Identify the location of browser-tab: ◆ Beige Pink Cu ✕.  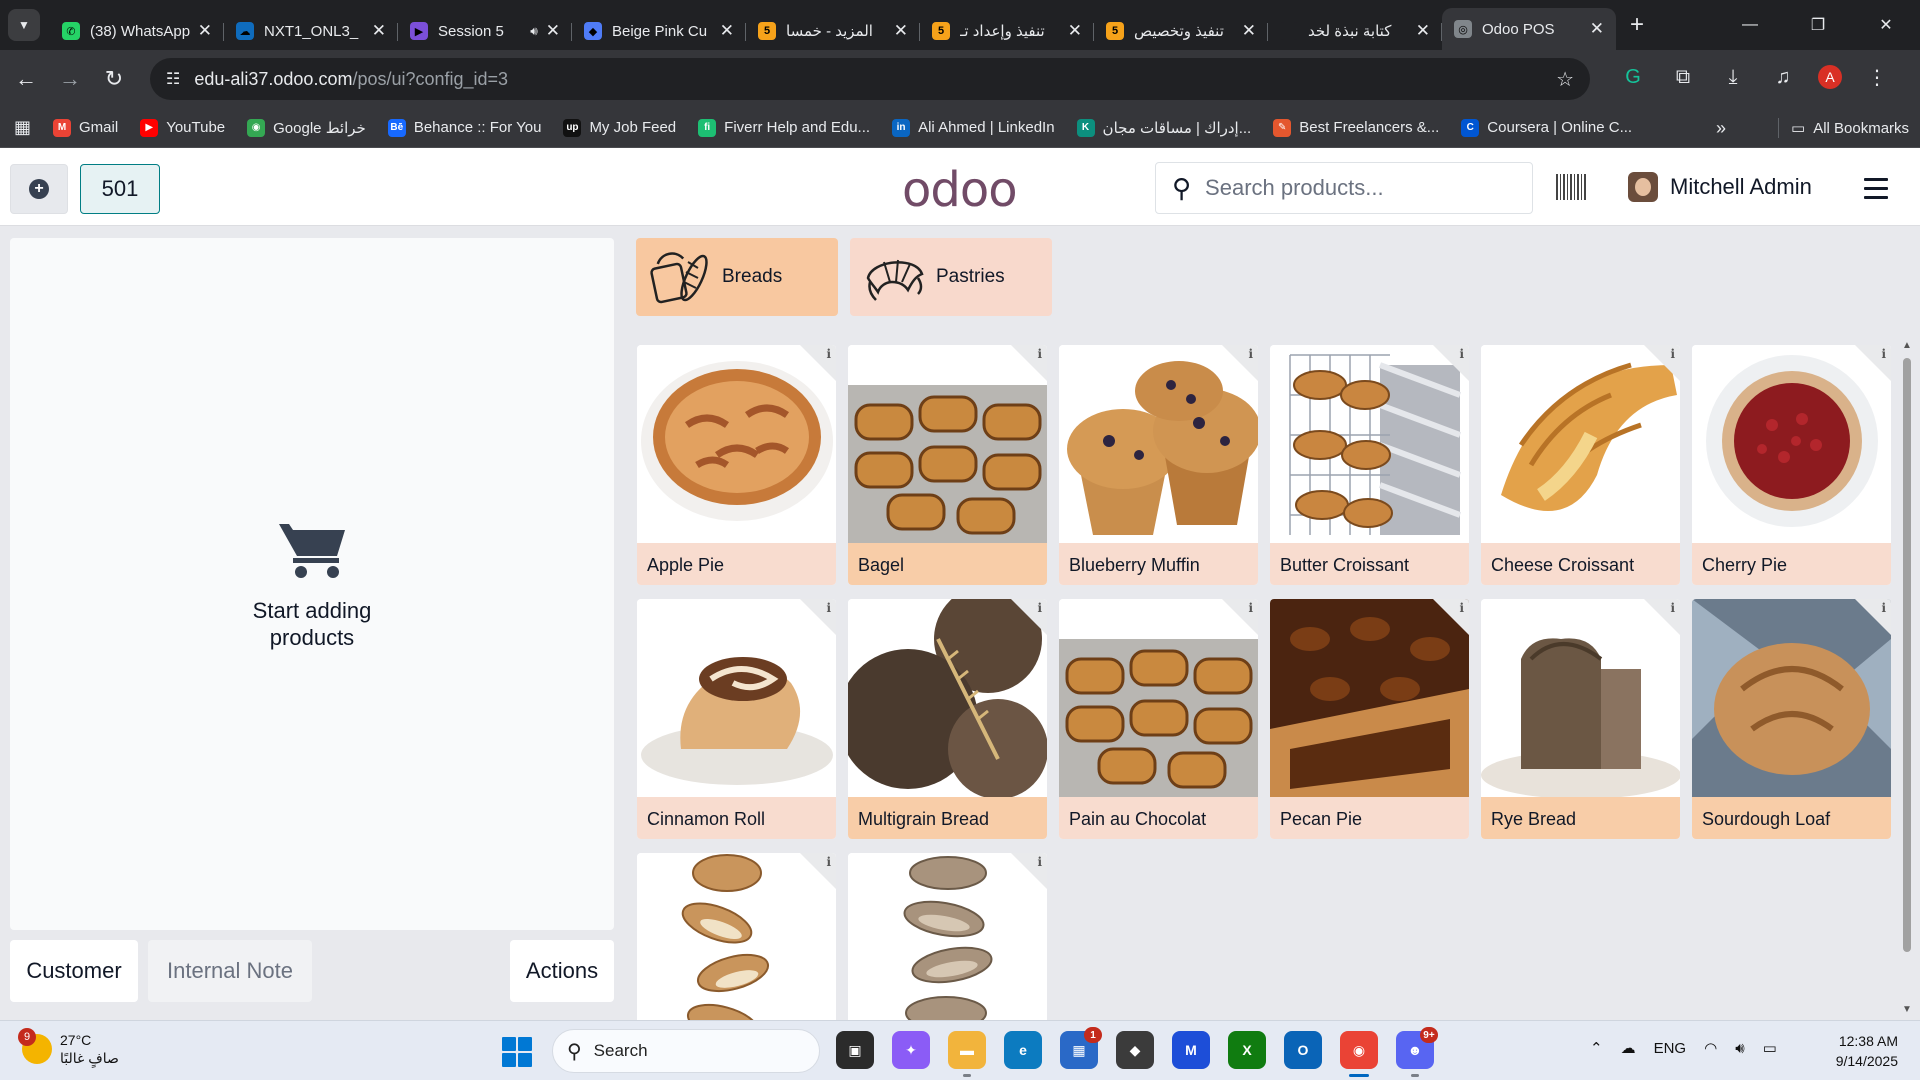
(659, 31).